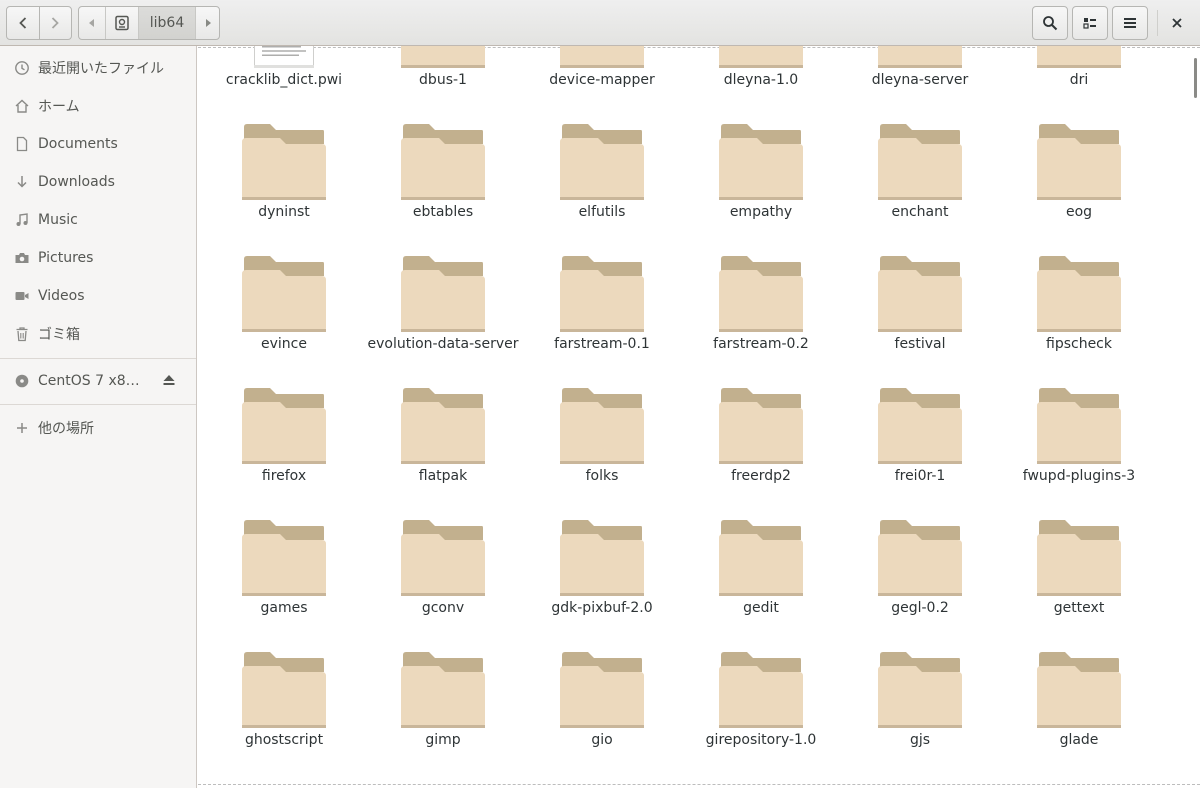 The image size is (1200, 788). I want to click on folder-item: girepository-1.0, so click(761, 706).